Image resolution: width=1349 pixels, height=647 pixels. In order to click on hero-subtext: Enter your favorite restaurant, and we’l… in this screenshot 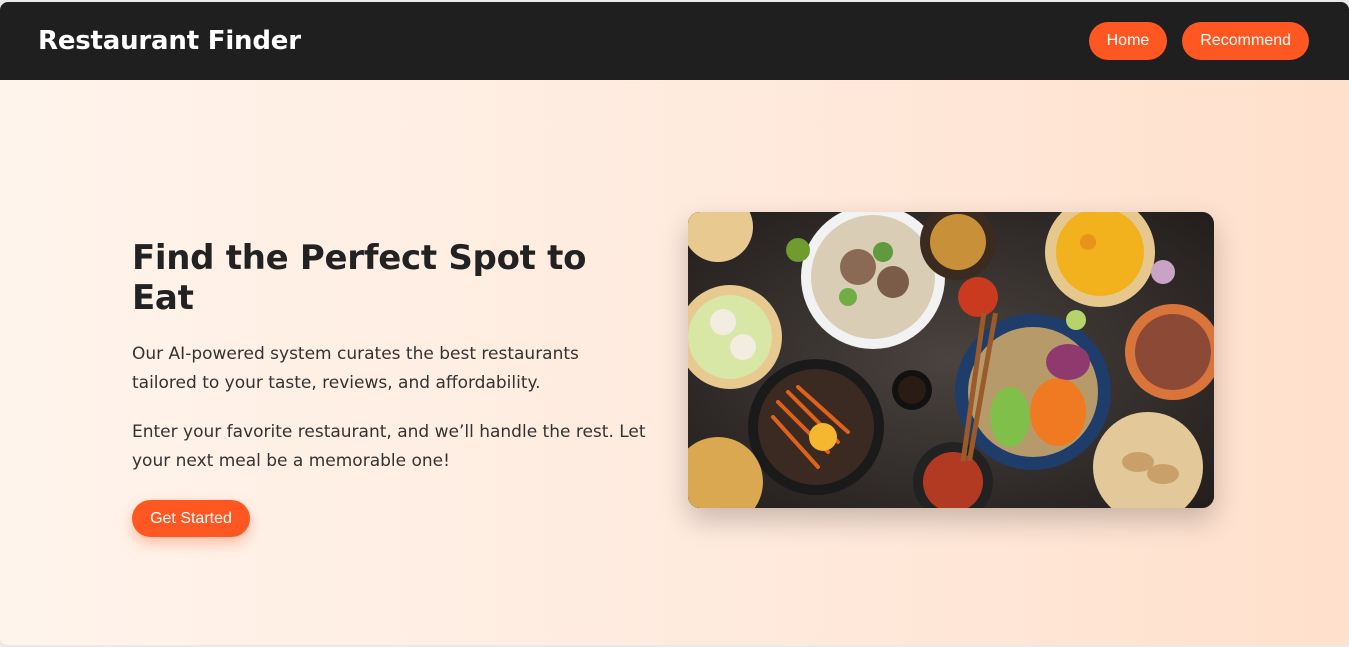, I will do `click(389, 446)`.